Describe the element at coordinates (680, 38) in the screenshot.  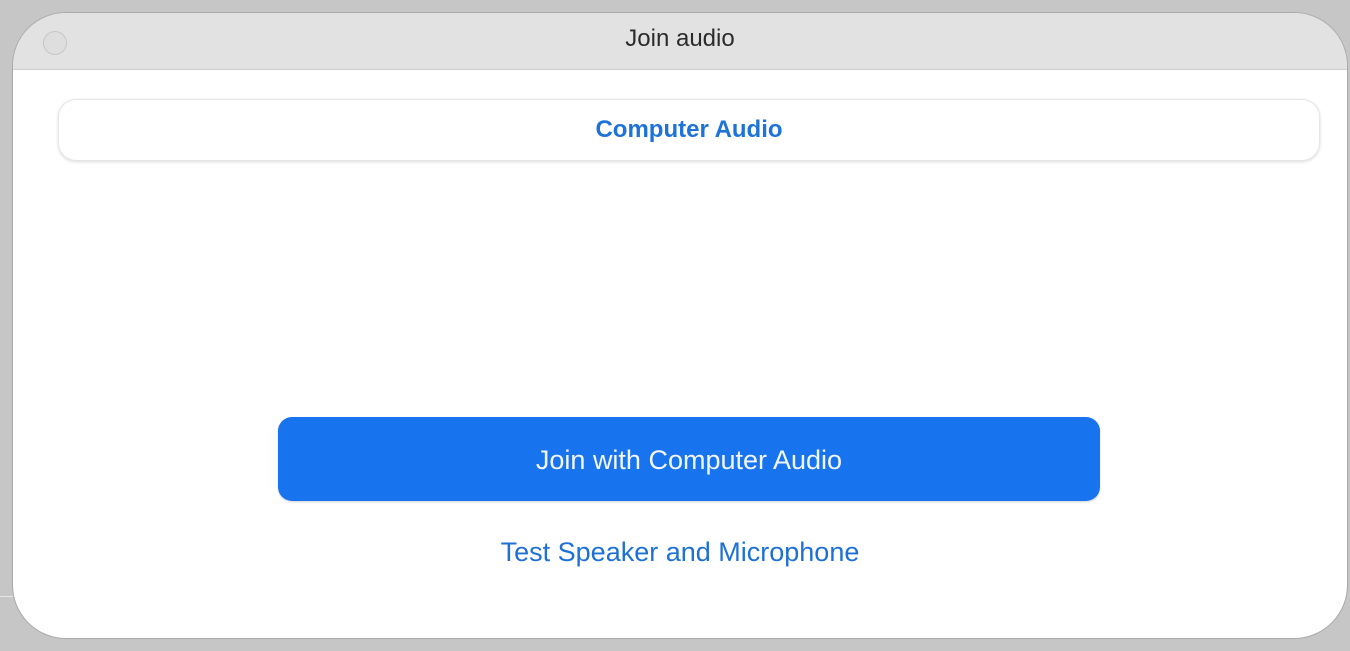
I see `dialog-title: Join audio` at that location.